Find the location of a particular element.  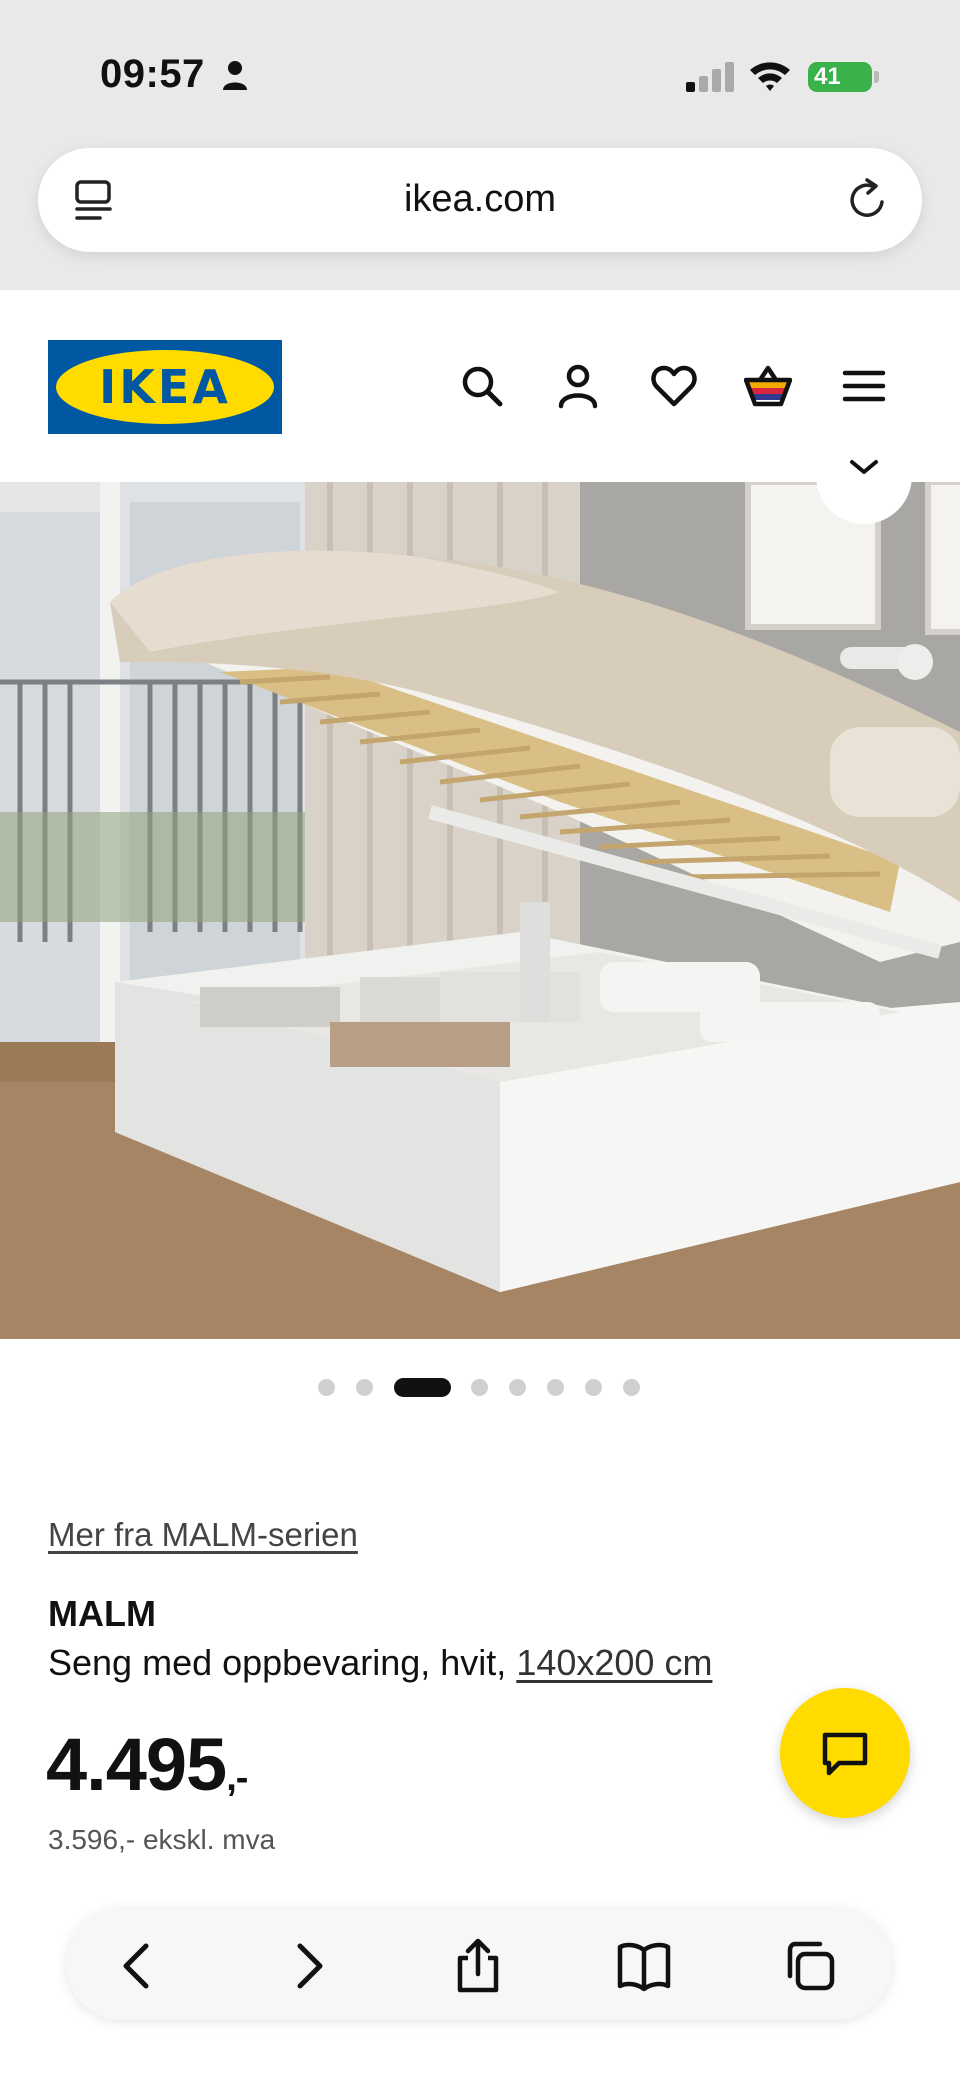

carousel-dot-active is located at coordinates (422, 1387).